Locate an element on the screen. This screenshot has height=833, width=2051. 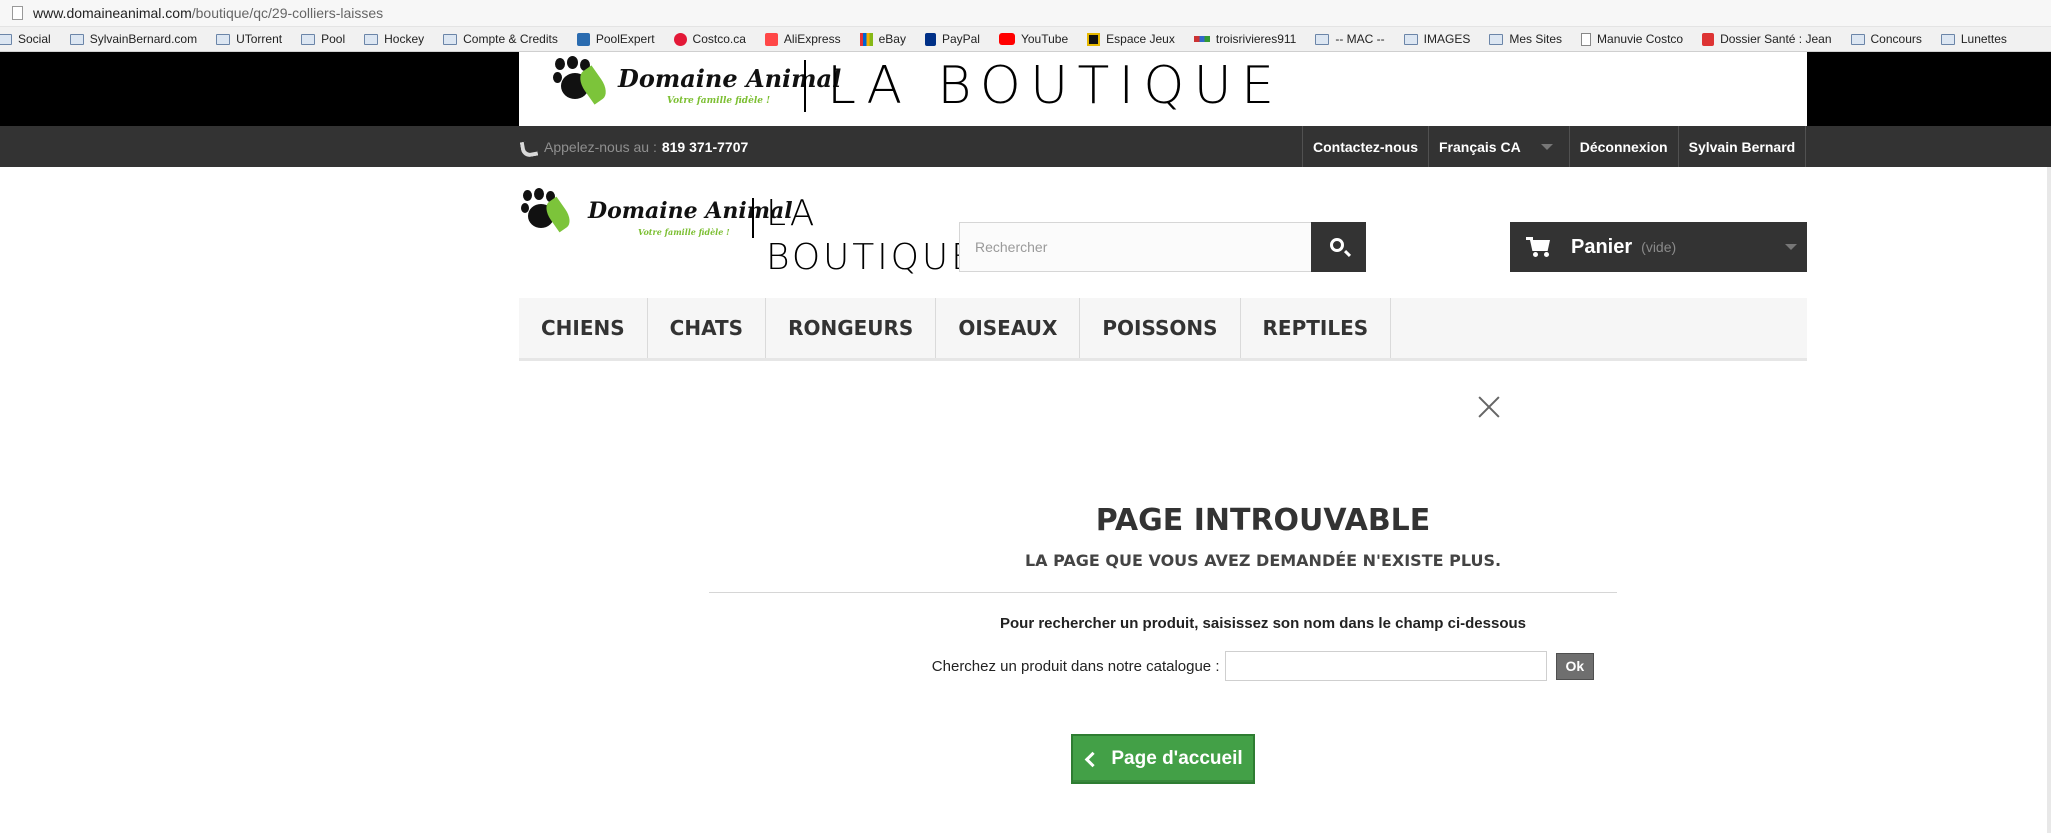
bookmark-label: -- MAC -- is located at coordinates (1360, 39).